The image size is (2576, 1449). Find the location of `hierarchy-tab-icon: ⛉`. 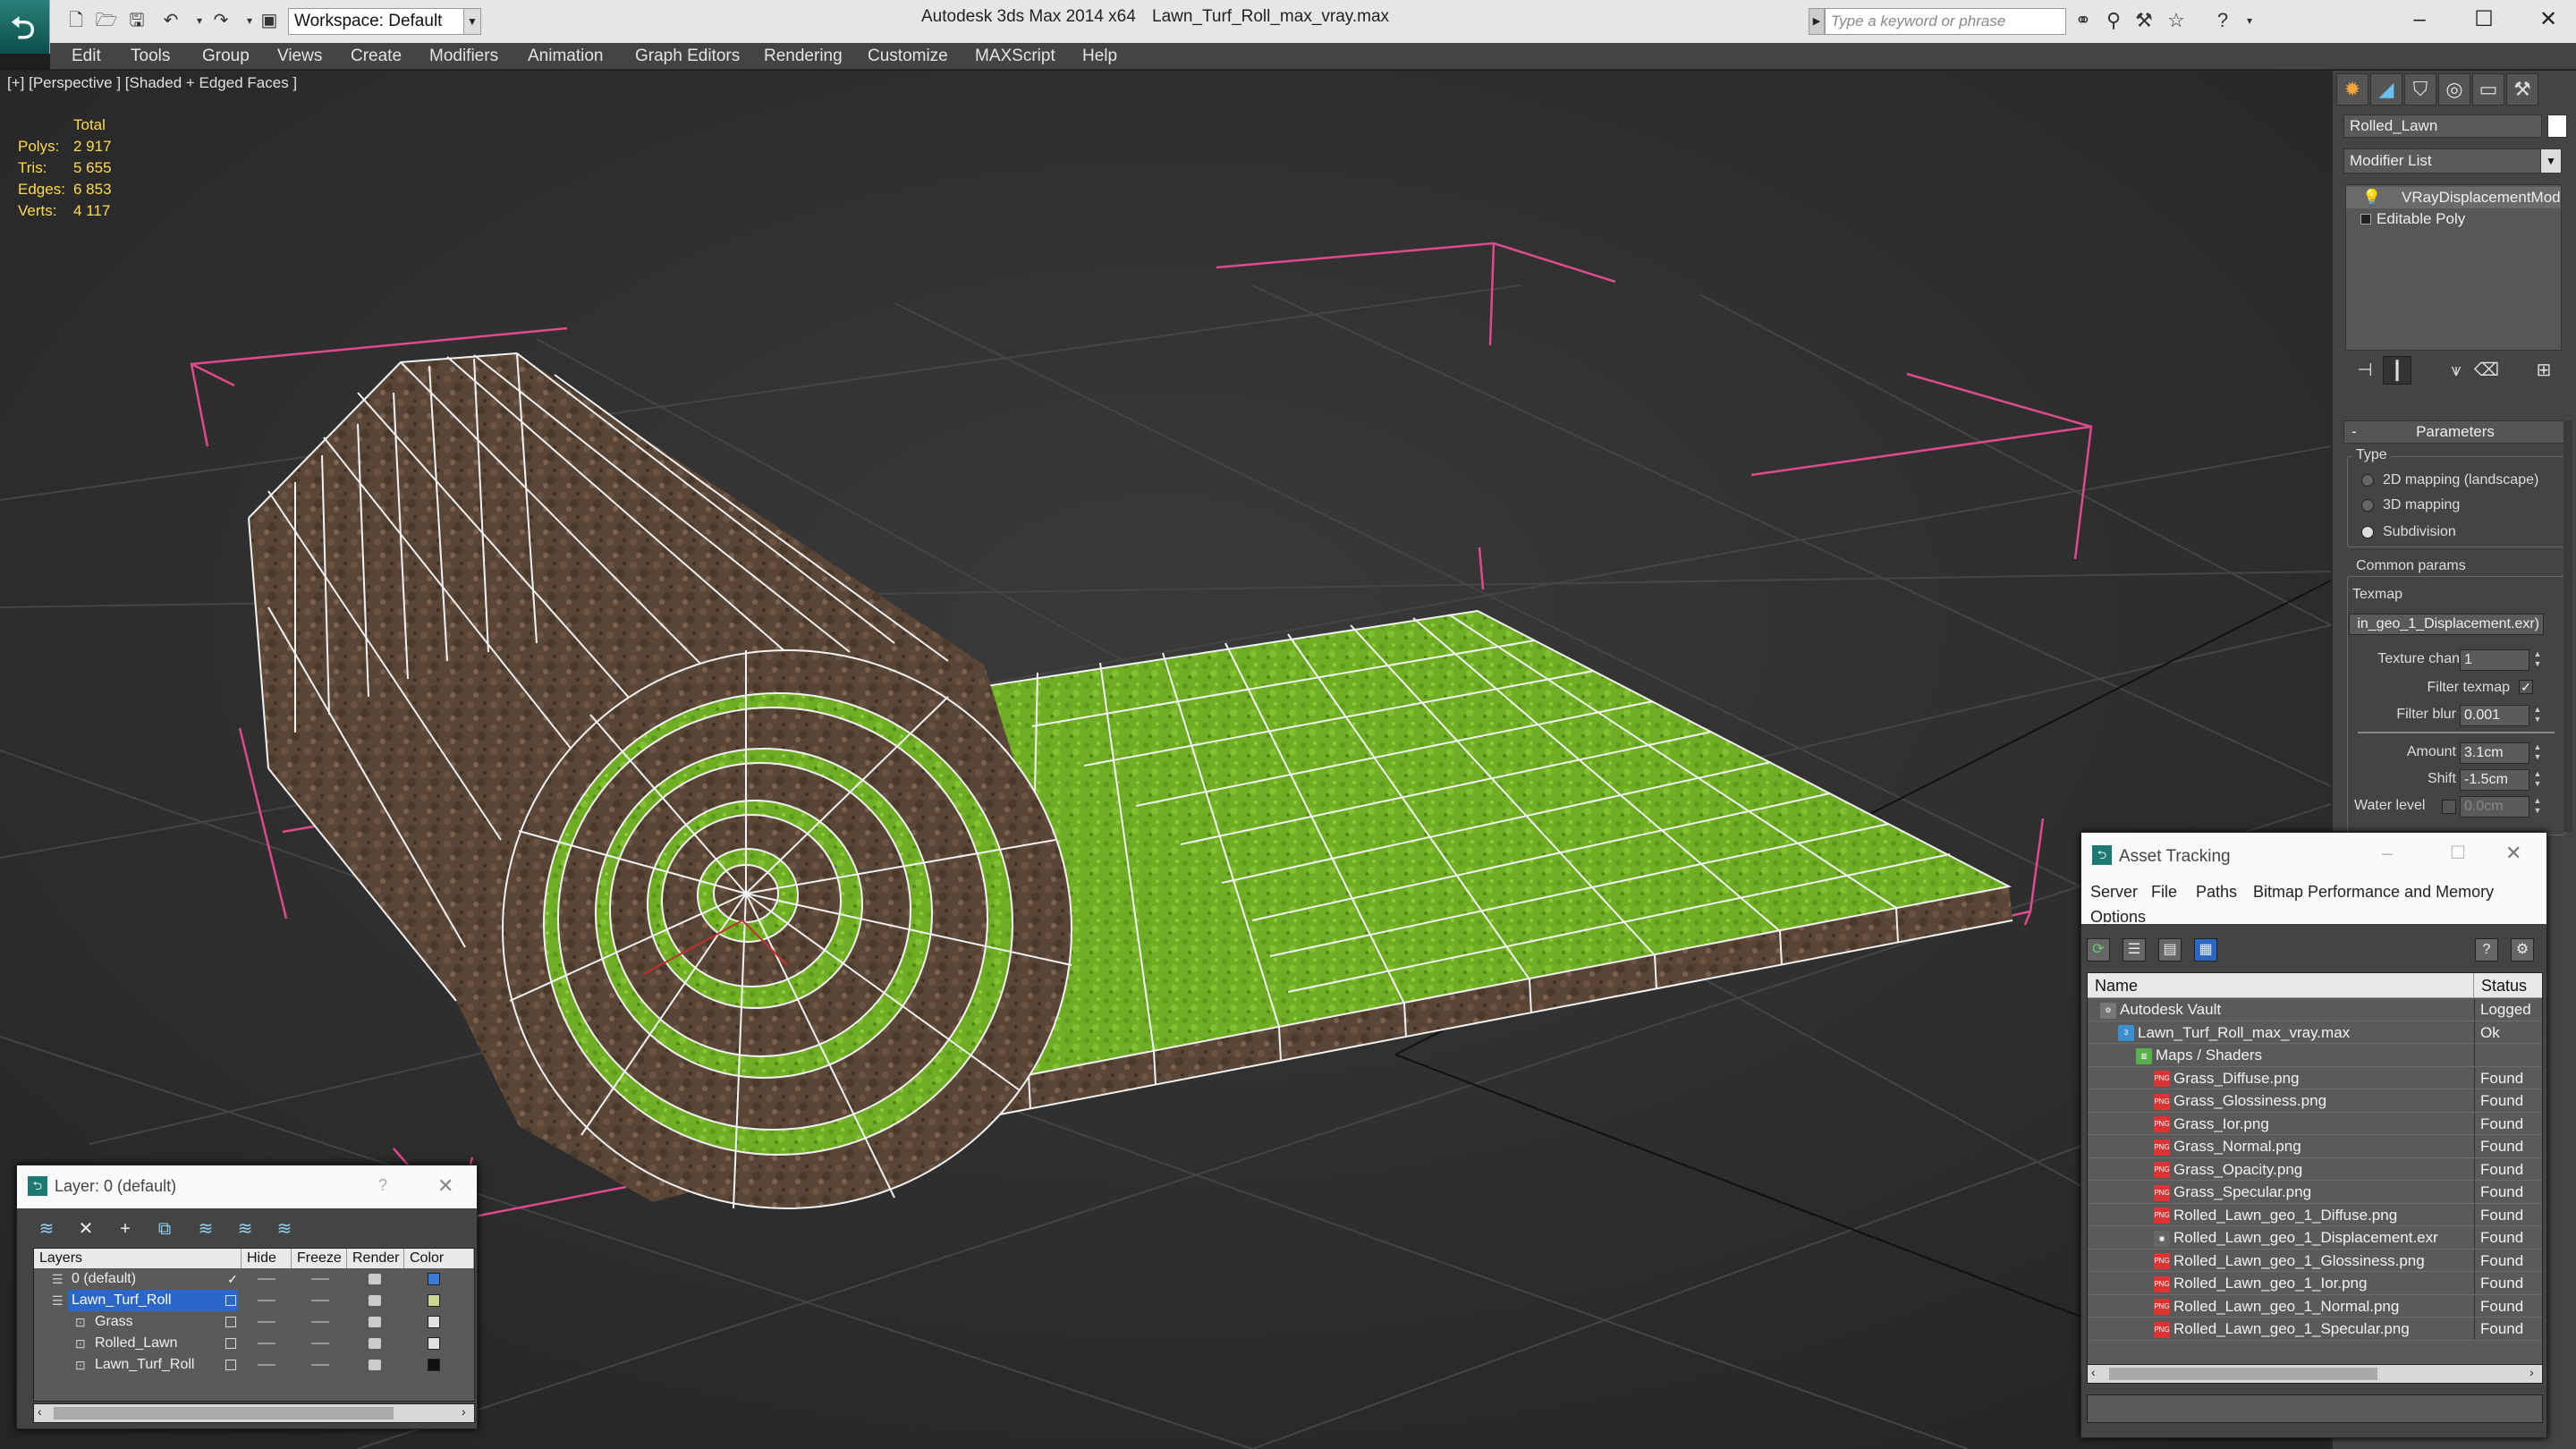

hierarchy-tab-icon: ⛉ is located at coordinates (2420, 89).